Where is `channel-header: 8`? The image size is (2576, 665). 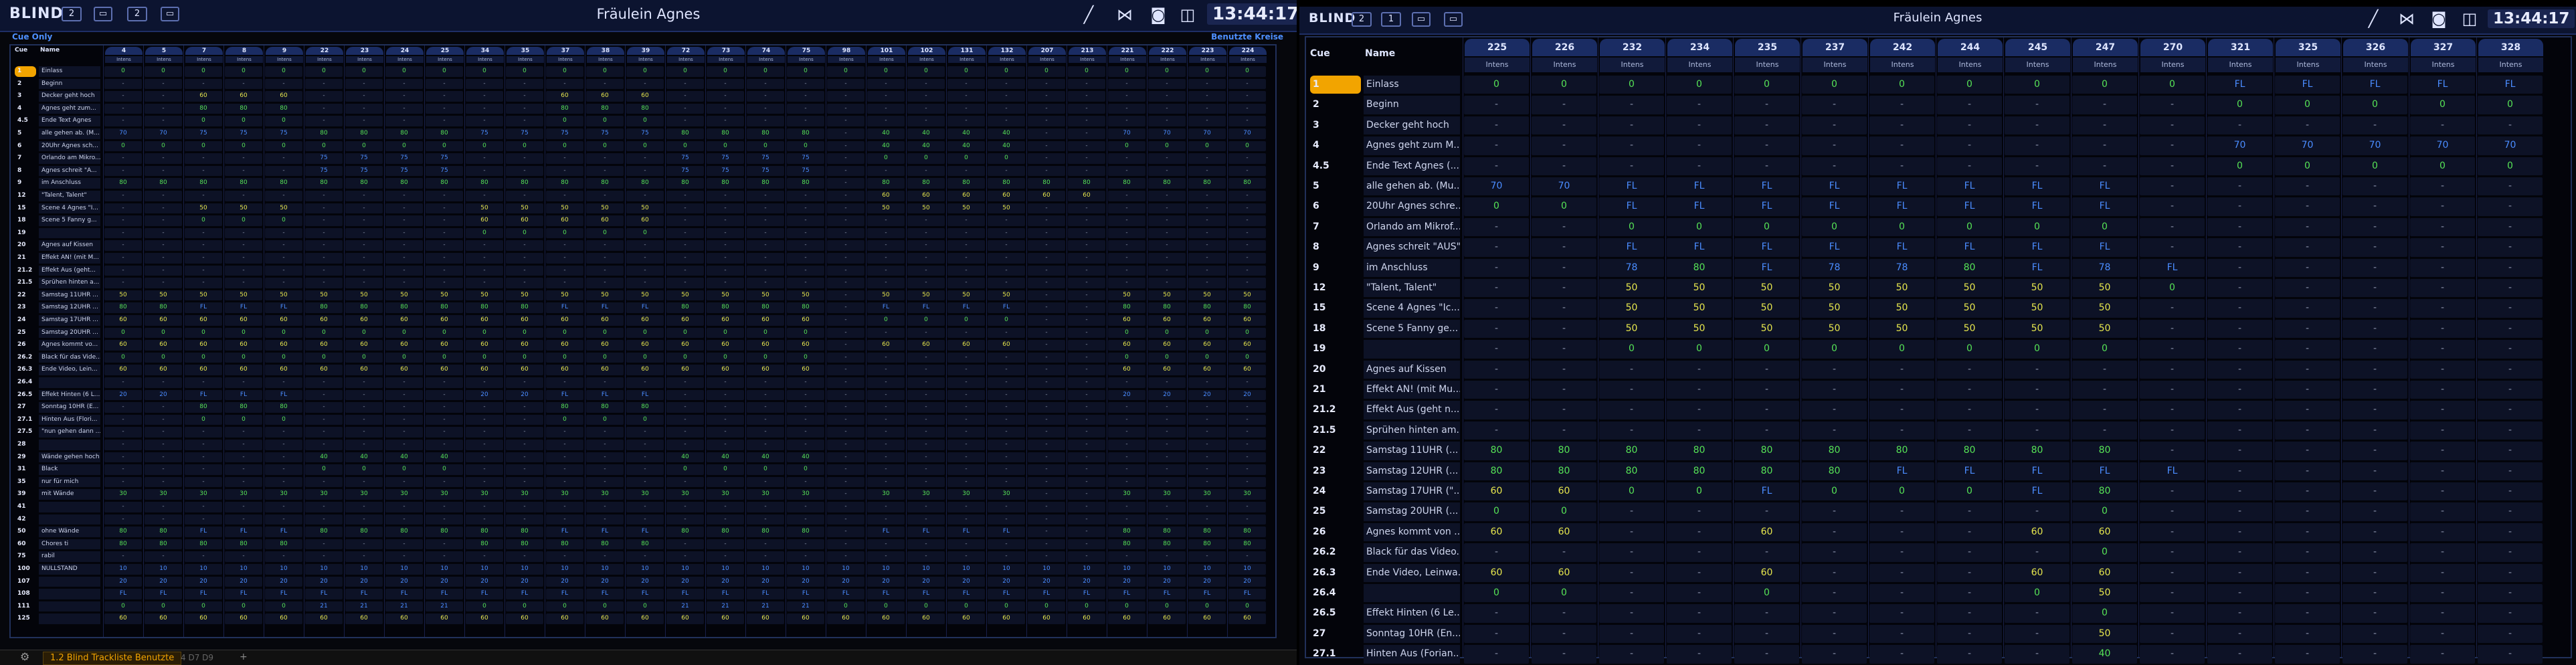
channel-header: 8 is located at coordinates (244, 51).